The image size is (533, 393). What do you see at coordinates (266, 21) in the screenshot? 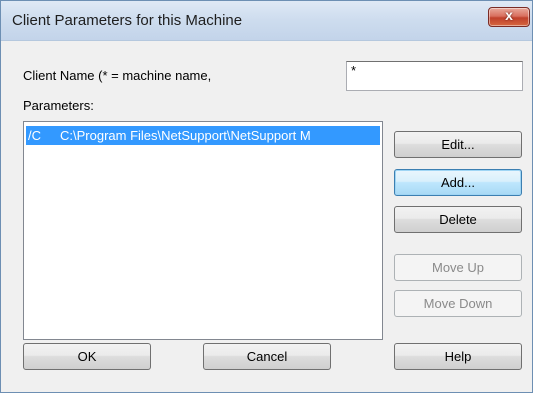
I see `title-bar: Client Parameters for this Machine x` at bounding box center [266, 21].